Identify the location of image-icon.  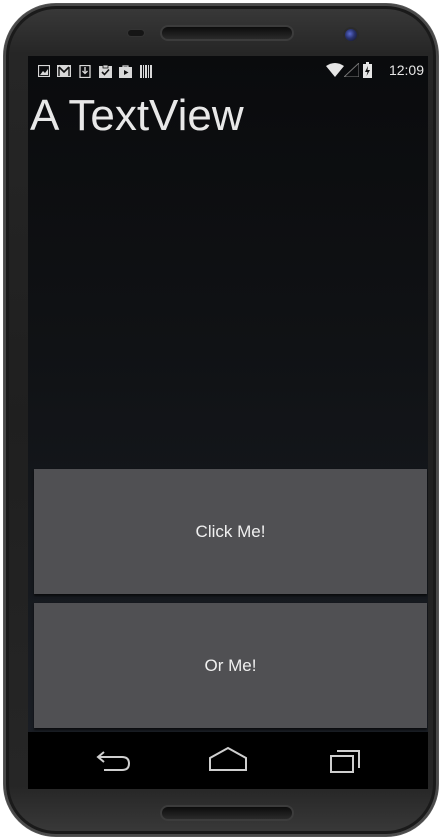
(44, 71).